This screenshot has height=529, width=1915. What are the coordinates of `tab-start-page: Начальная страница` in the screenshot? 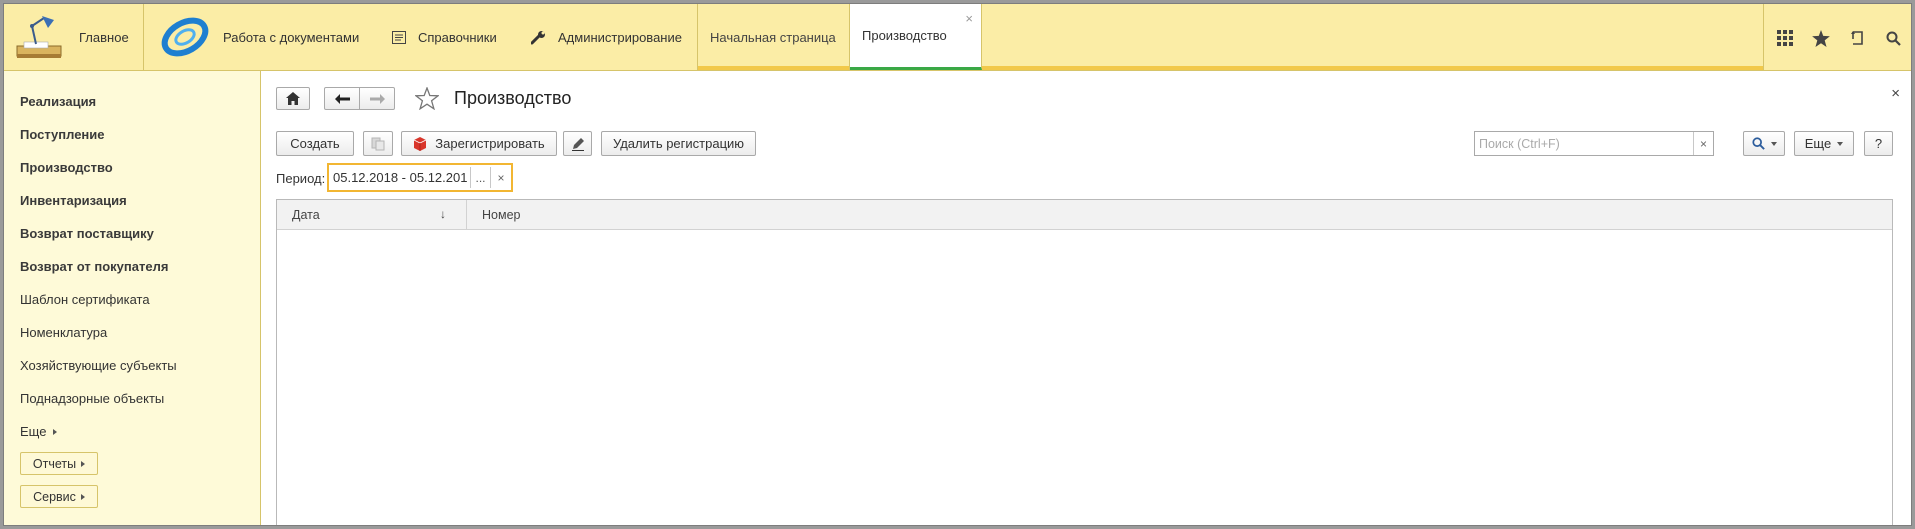 It's located at (774, 37).